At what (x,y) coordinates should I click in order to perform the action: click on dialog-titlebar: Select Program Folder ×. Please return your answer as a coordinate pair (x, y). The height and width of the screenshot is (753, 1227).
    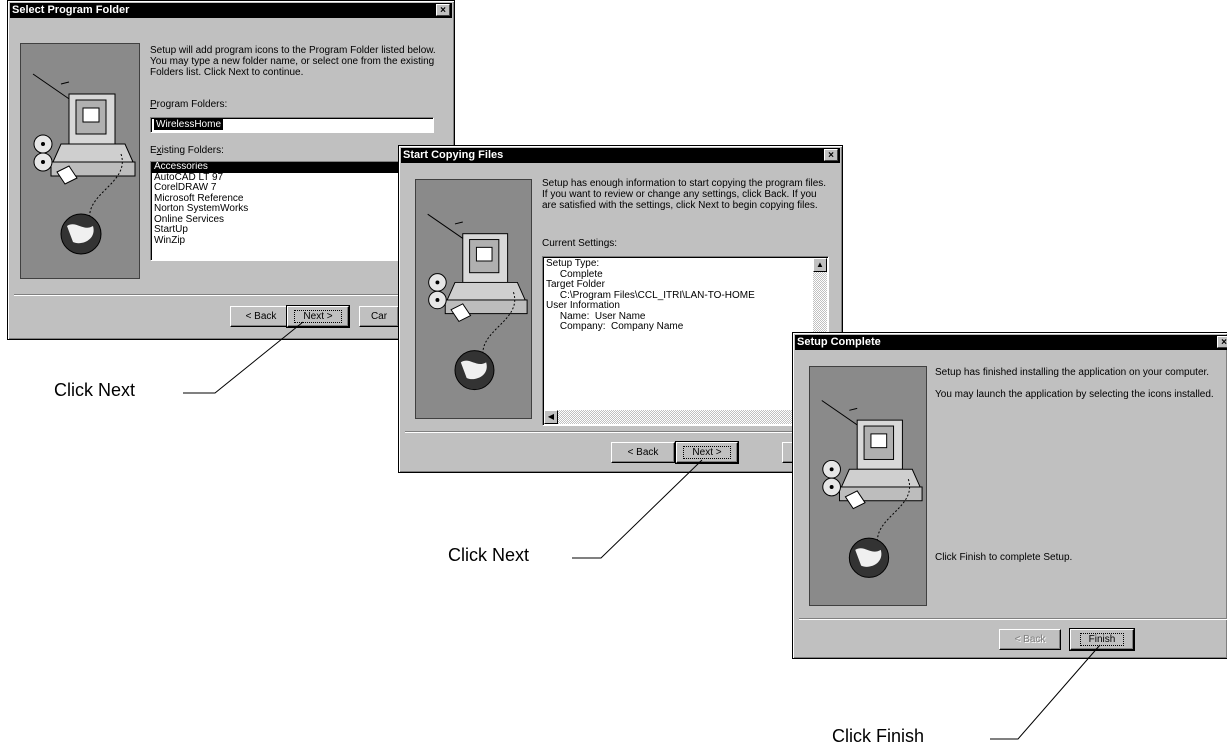
    Looking at the image, I should click on (231, 10).